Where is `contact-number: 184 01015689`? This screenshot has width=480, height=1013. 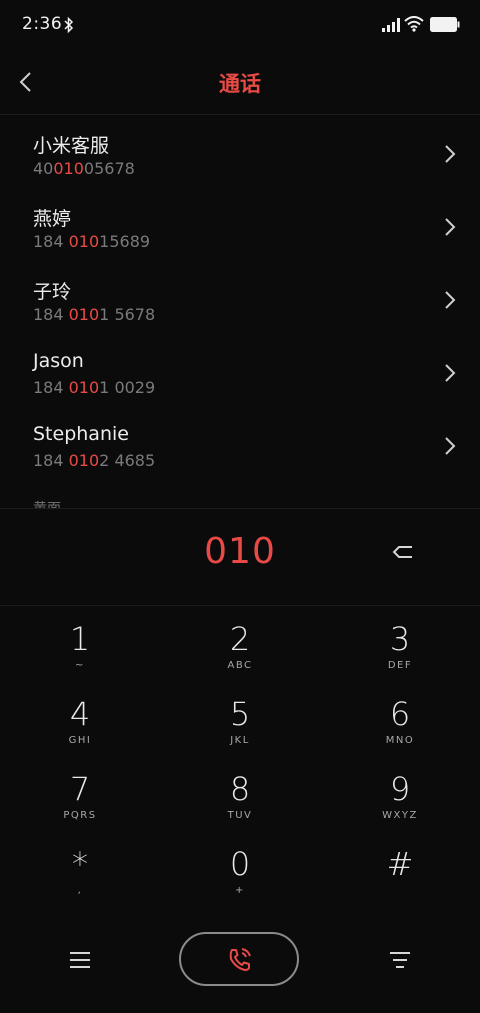
contact-number: 184 01015689 is located at coordinates (92, 241).